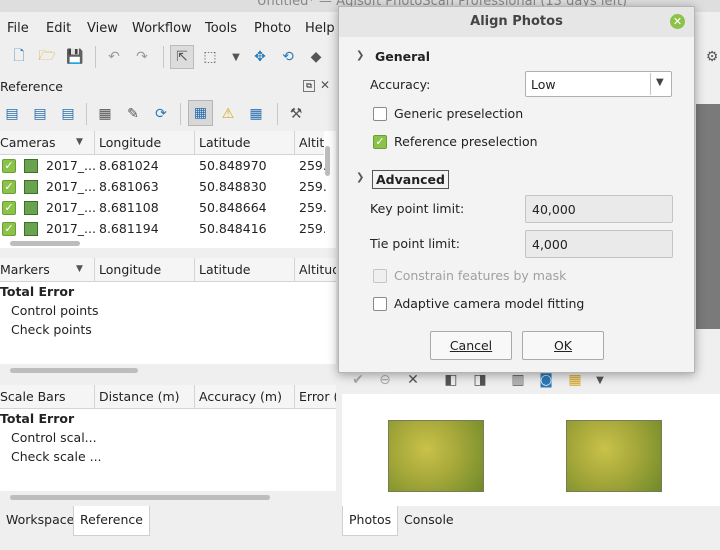 This screenshot has width=720, height=550. Describe the element at coordinates (260, 57) in the screenshot. I see `navigation-icon: ✥` at that location.